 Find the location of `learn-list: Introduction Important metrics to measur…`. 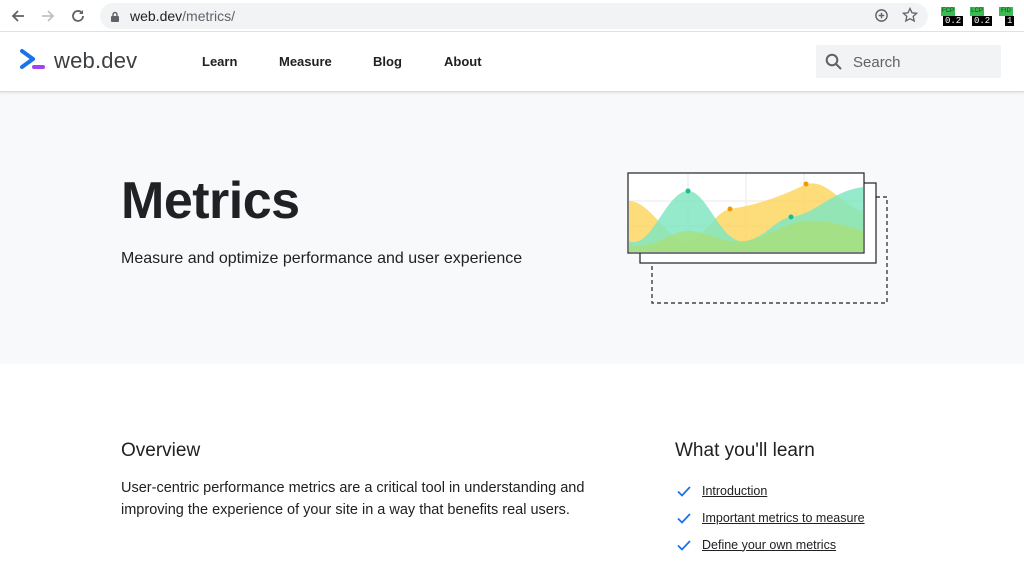

learn-list: Introduction Important metrics to measur… is located at coordinates (770, 517).